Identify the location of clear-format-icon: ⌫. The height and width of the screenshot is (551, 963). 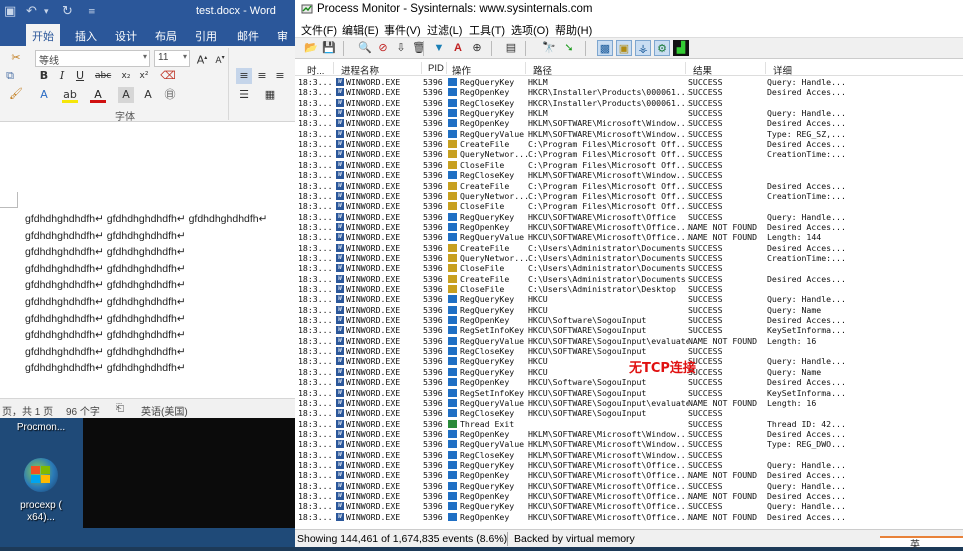
(168, 76).